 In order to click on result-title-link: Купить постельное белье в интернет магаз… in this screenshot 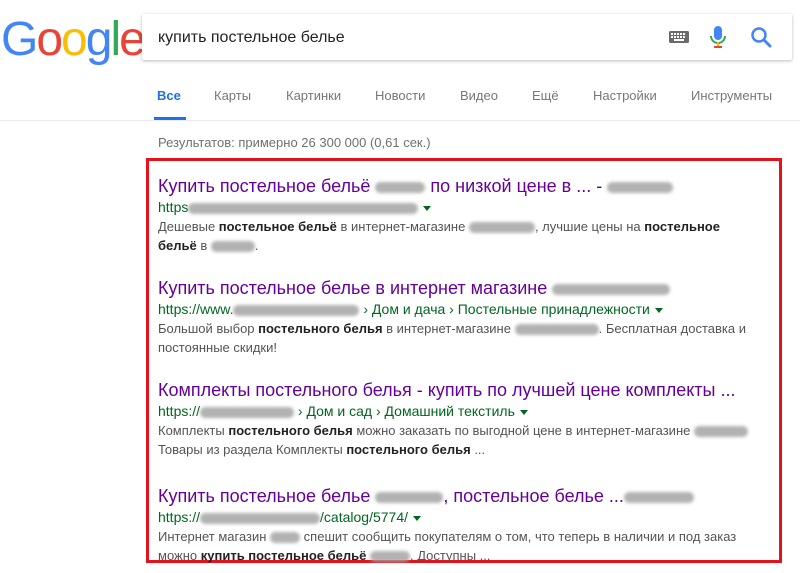, I will do `click(468, 288)`.